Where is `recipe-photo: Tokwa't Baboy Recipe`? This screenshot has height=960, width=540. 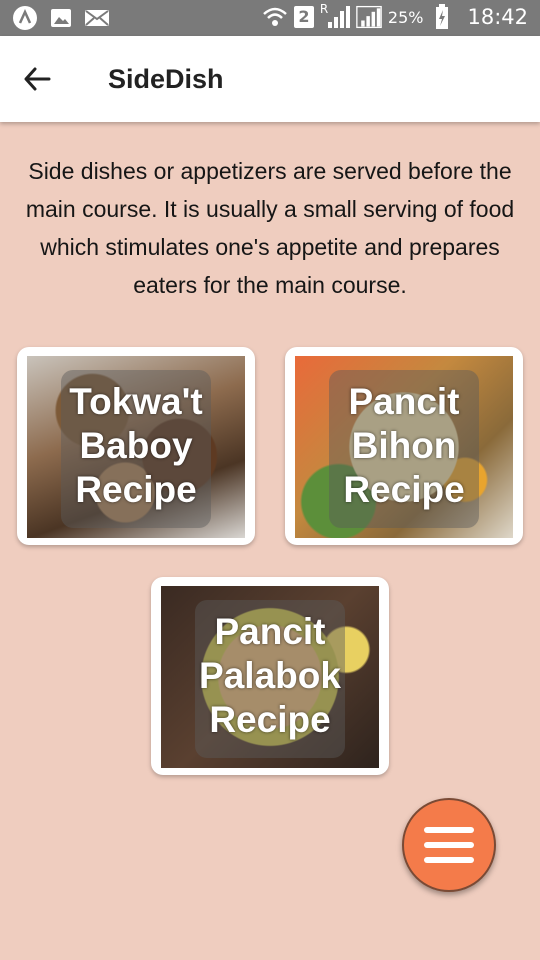
recipe-photo: Tokwa't Baboy Recipe is located at coordinates (136, 447).